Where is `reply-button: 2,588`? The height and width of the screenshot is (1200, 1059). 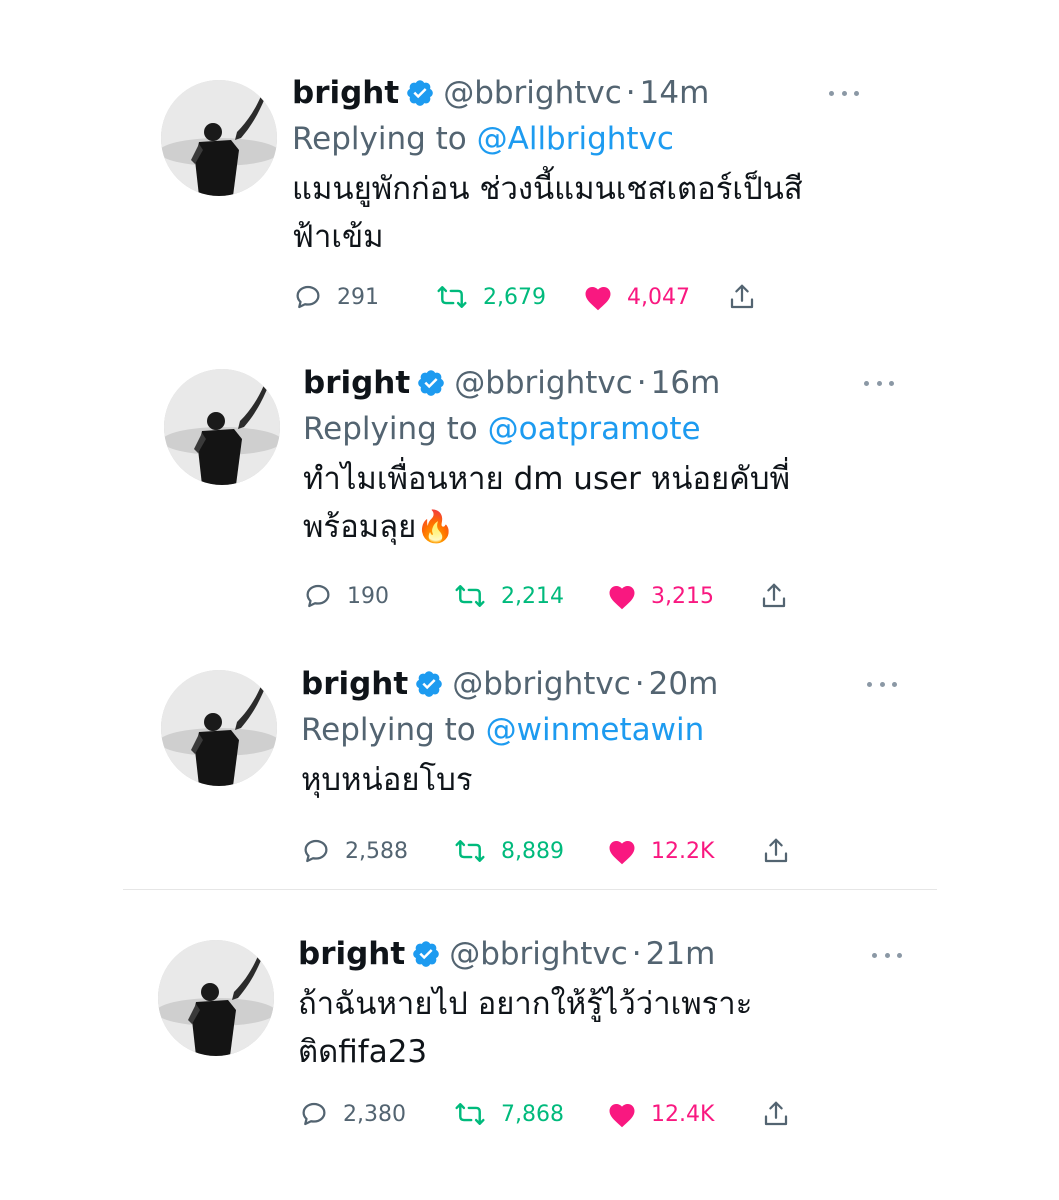
reply-button: 2,588 is located at coordinates (377, 851).